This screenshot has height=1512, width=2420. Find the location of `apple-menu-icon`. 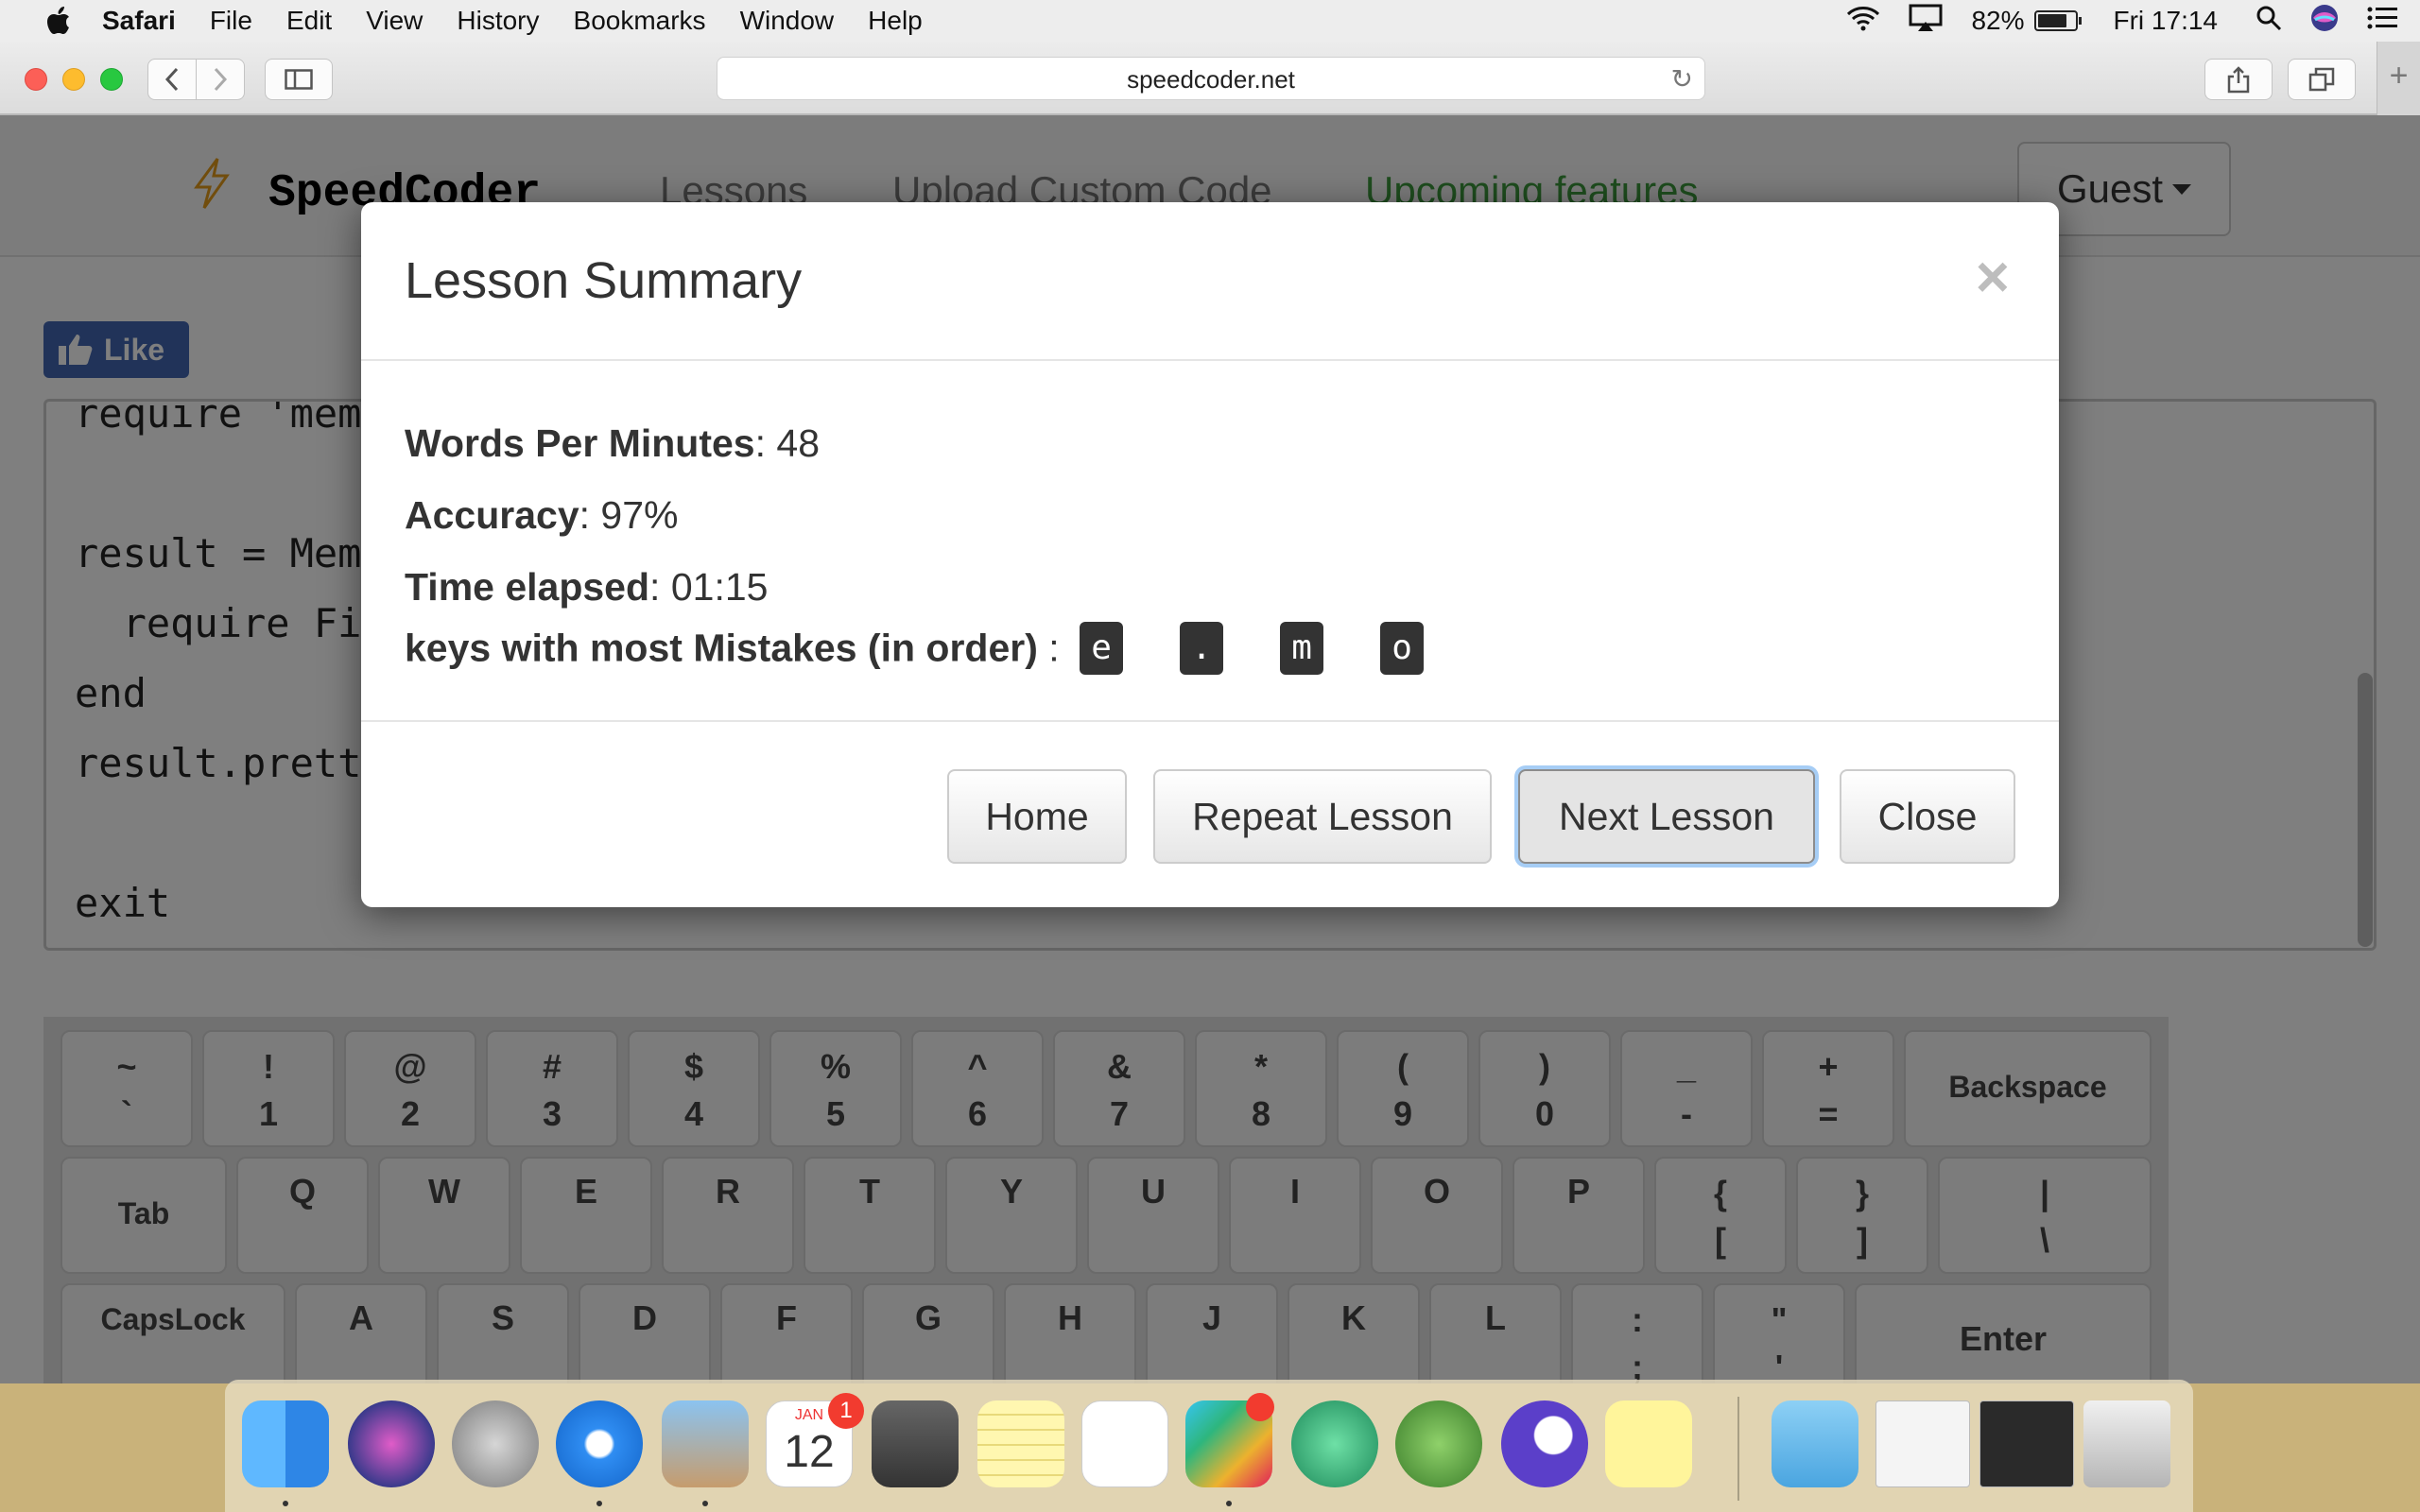

apple-menu-icon is located at coordinates (58, 21).